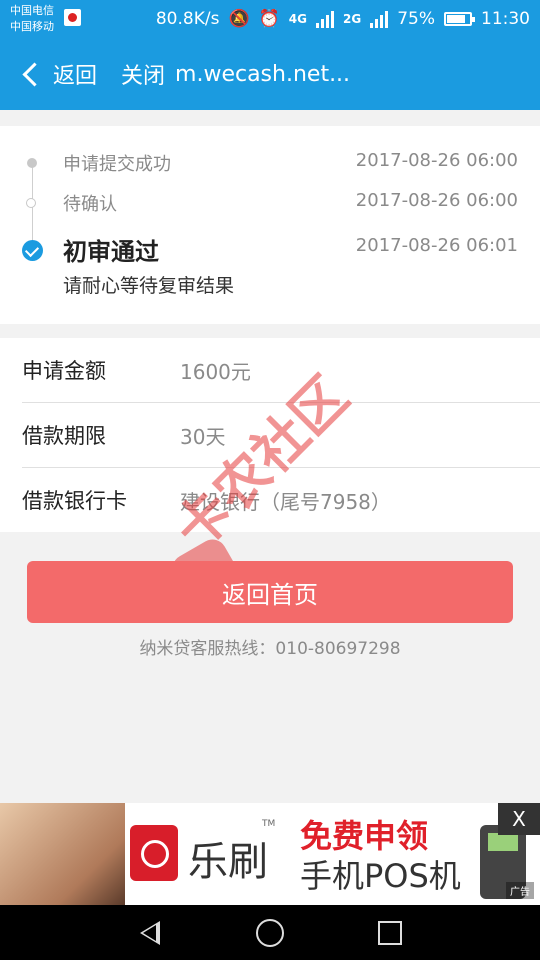  What do you see at coordinates (187, 19) in the screenshot?
I see `network-speed: 80.8K/s` at bounding box center [187, 19].